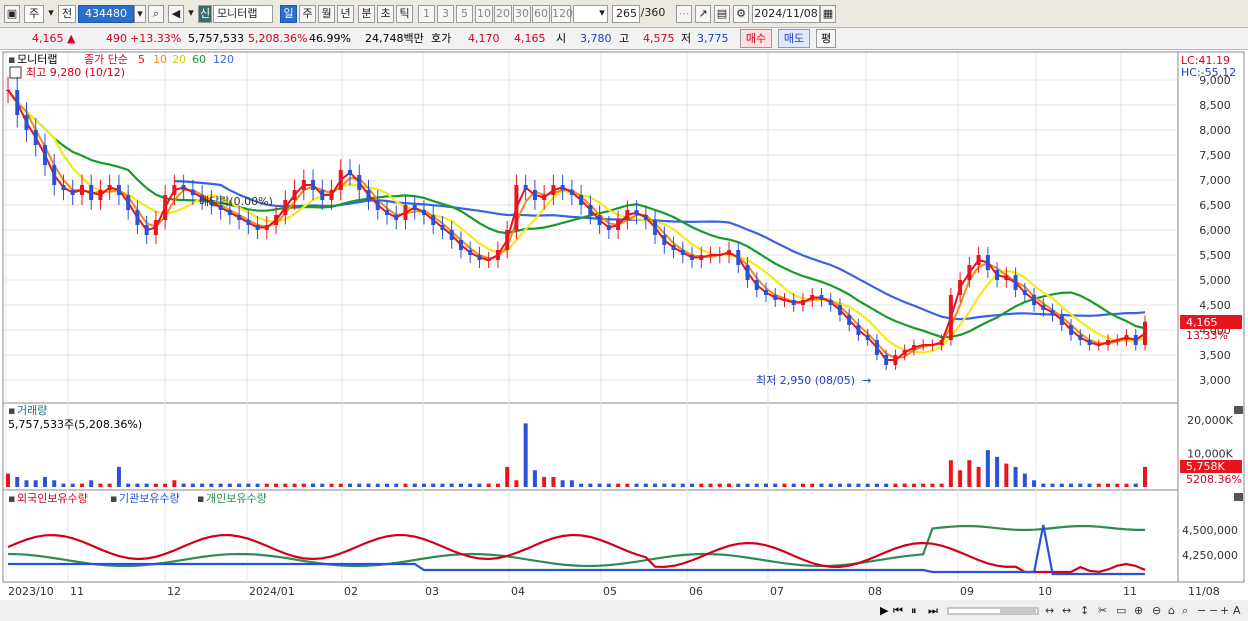  I want to click on zoom-out-icon: −, so click(1201, 610).